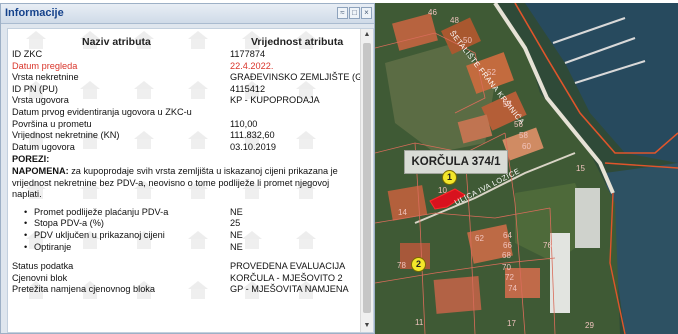 This screenshot has width=678, height=334. What do you see at coordinates (509, 277) in the screenshot?
I see `parcel-number: 72` at bounding box center [509, 277].